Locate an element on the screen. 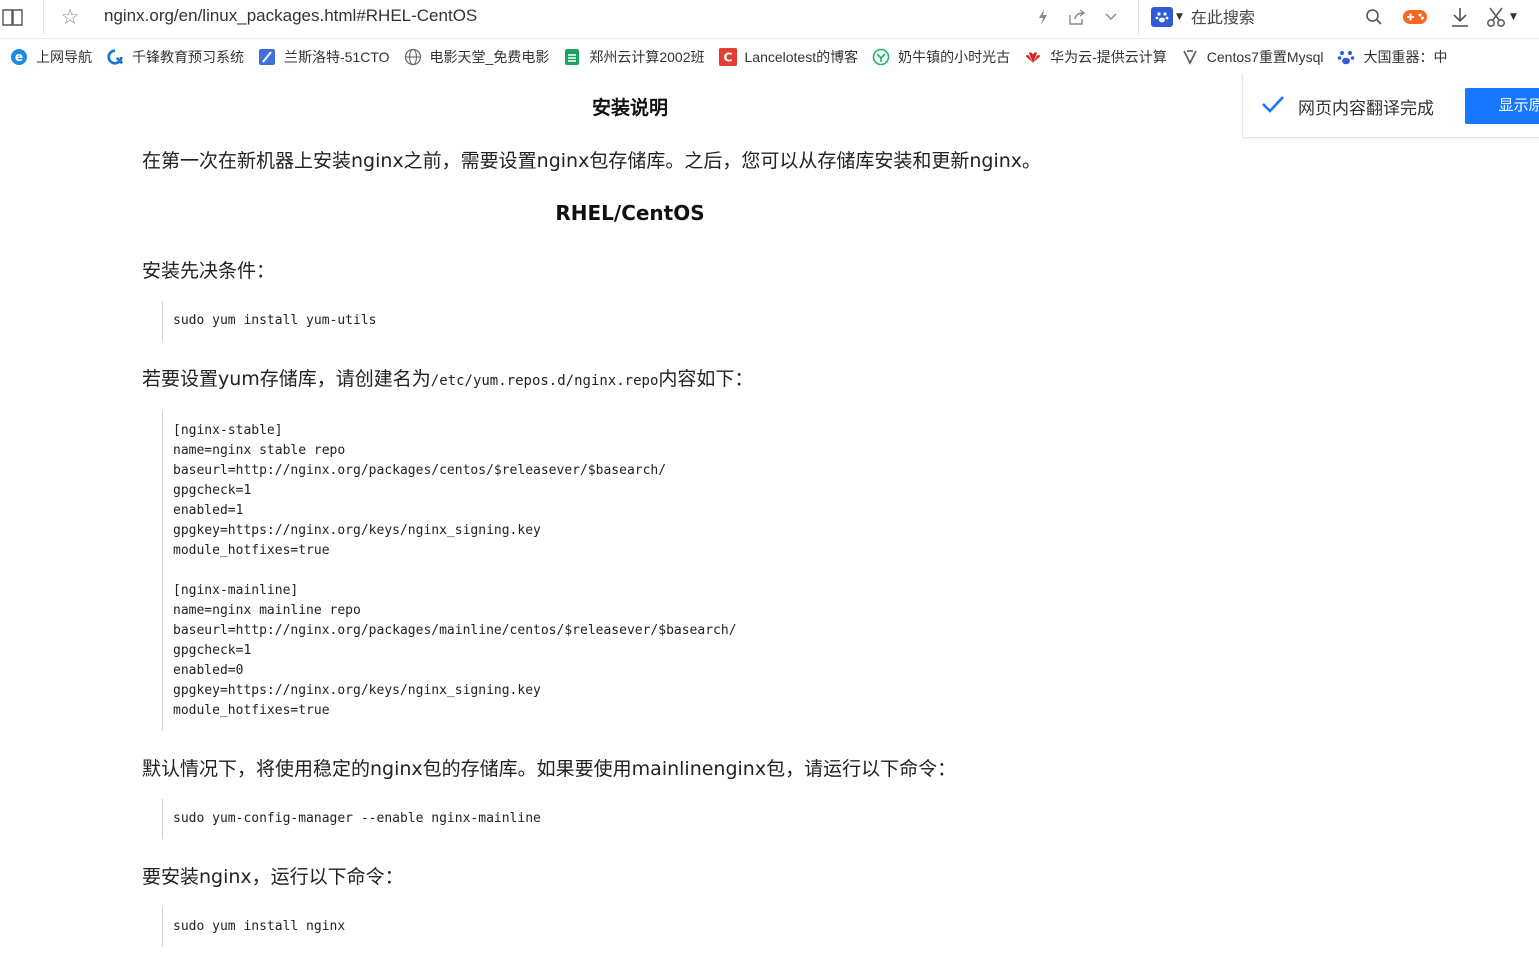 The height and width of the screenshot is (964, 1539). download-icon is located at coordinates (1460, 17).